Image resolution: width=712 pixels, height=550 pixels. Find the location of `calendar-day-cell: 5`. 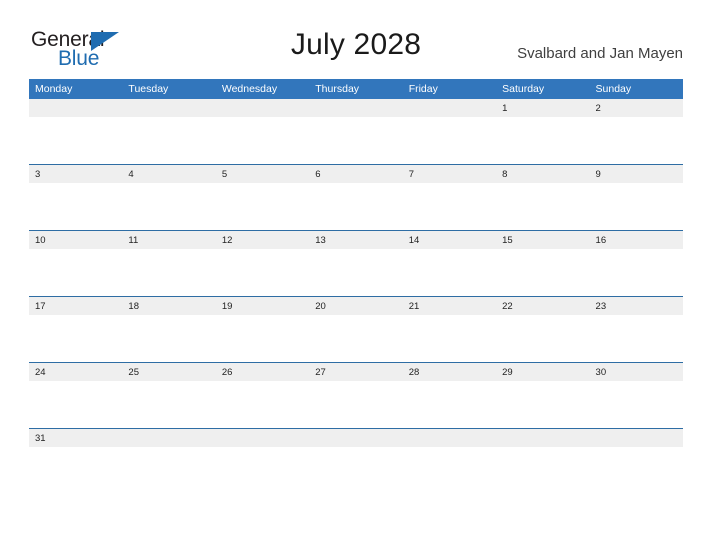

calendar-day-cell: 5 is located at coordinates (262, 197).